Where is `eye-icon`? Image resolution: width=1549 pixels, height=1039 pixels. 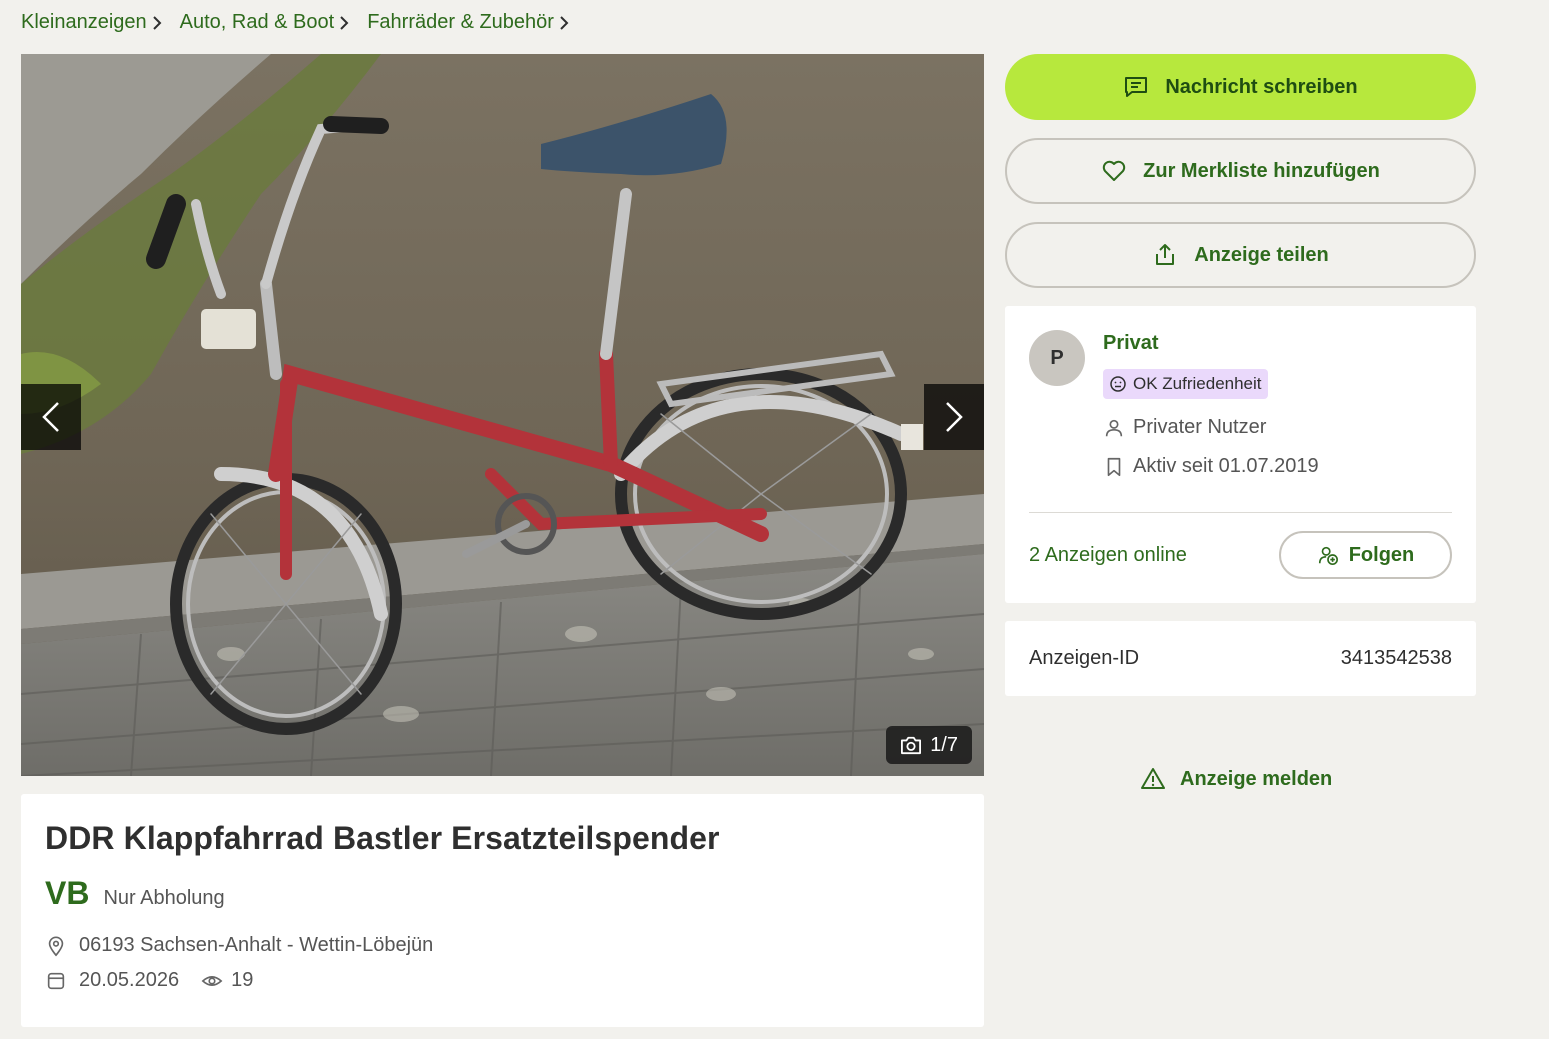 eye-icon is located at coordinates (212, 980).